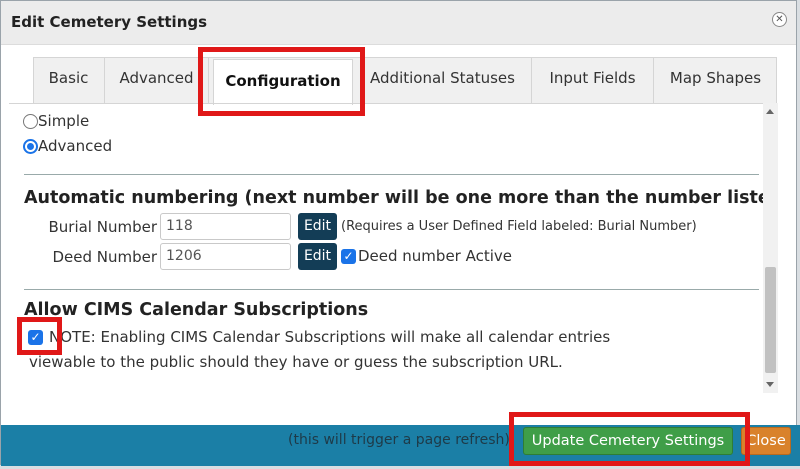  Describe the element at coordinates (770, 384) in the screenshot. I see `scroll-down-arrow-icon` at that location.